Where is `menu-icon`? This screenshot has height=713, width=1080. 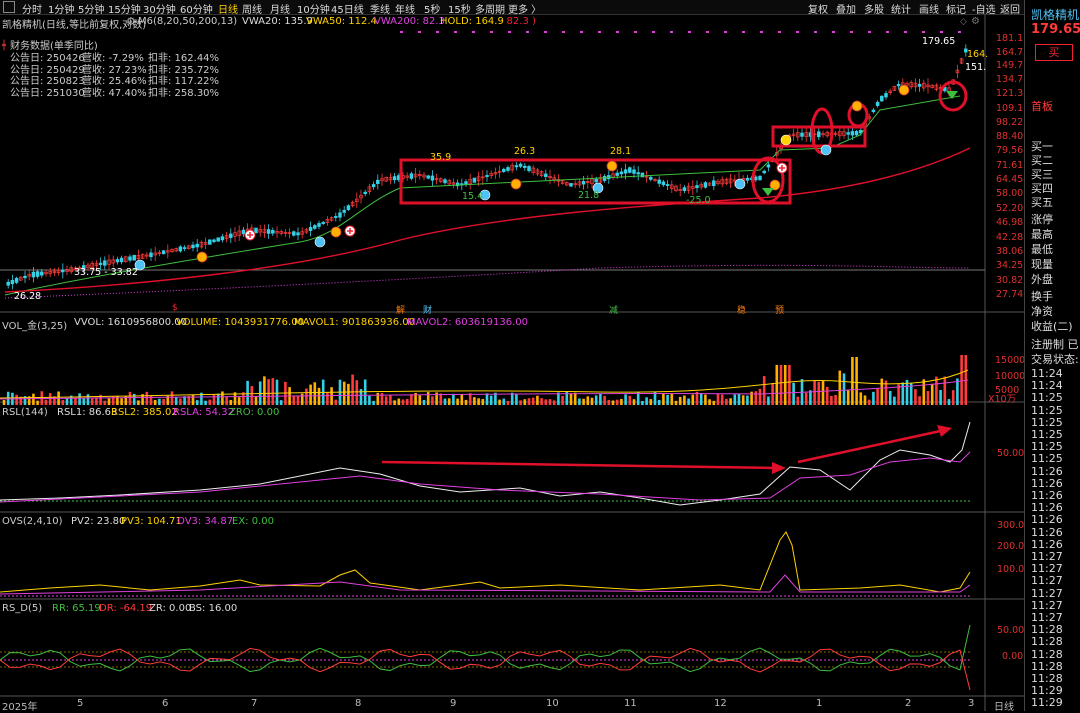
menu-icon is located at coordinates (9, 7).